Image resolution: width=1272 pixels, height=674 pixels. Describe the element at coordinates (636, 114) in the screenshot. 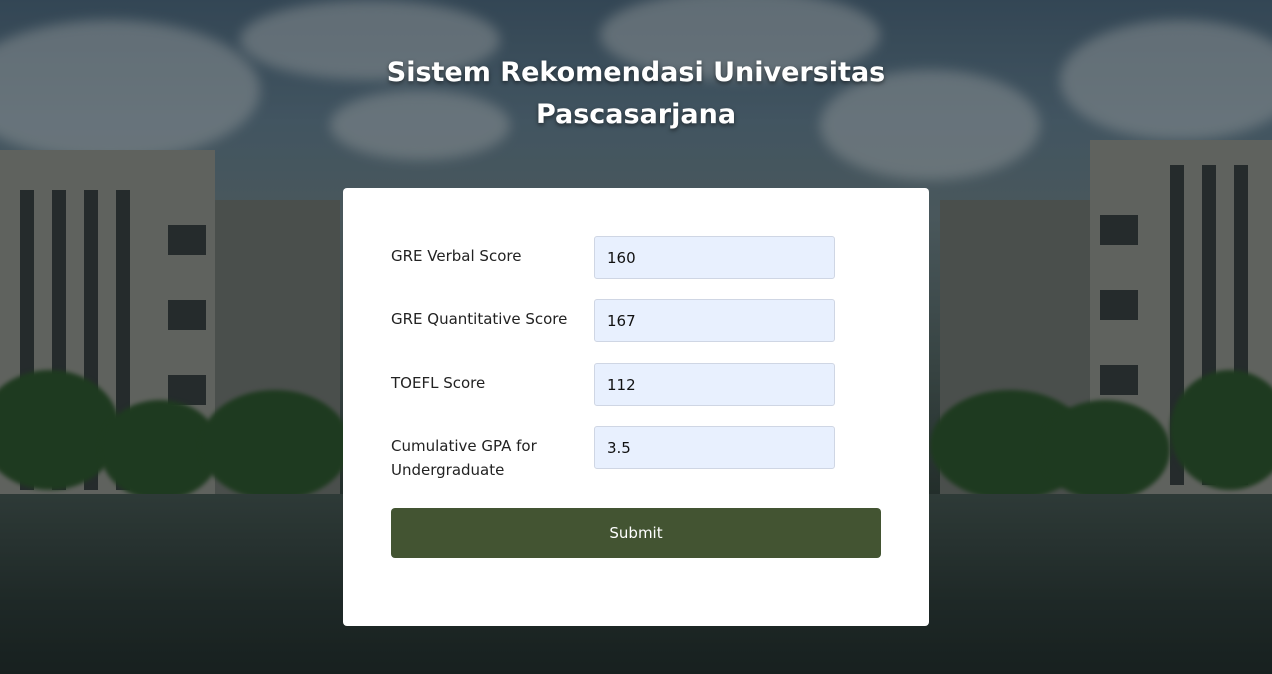

I see `page-title-line-2: Pascasarjana` at that location.